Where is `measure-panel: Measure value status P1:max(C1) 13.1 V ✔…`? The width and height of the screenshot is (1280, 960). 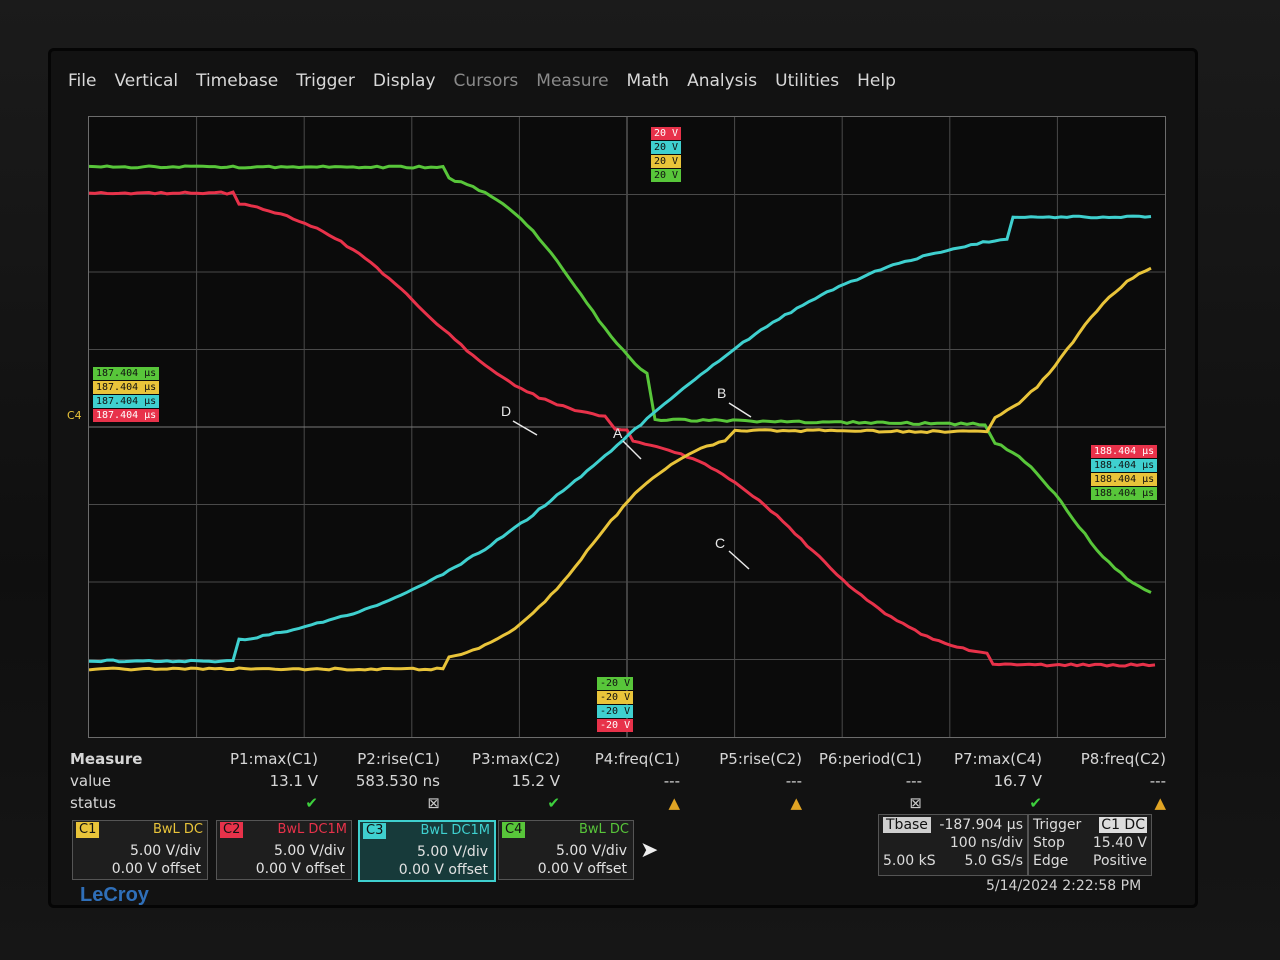
measure-panel: Measure value status P1:max(C1) 13.1 V ✔… is located at coordinates (623, 785).